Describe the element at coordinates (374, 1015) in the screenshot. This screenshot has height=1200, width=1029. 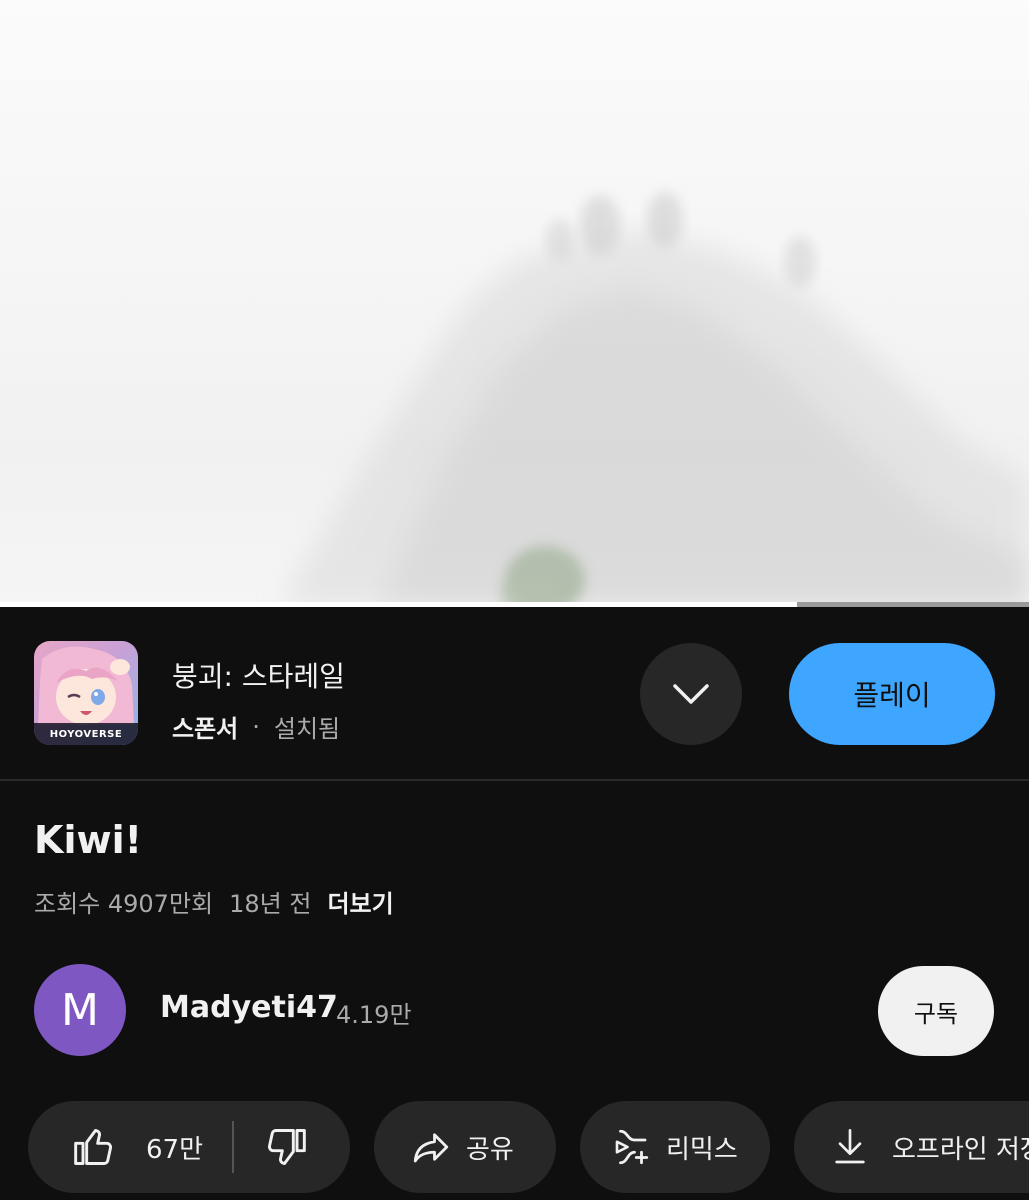
I see `subscriber-count: 4.19만` at that location.